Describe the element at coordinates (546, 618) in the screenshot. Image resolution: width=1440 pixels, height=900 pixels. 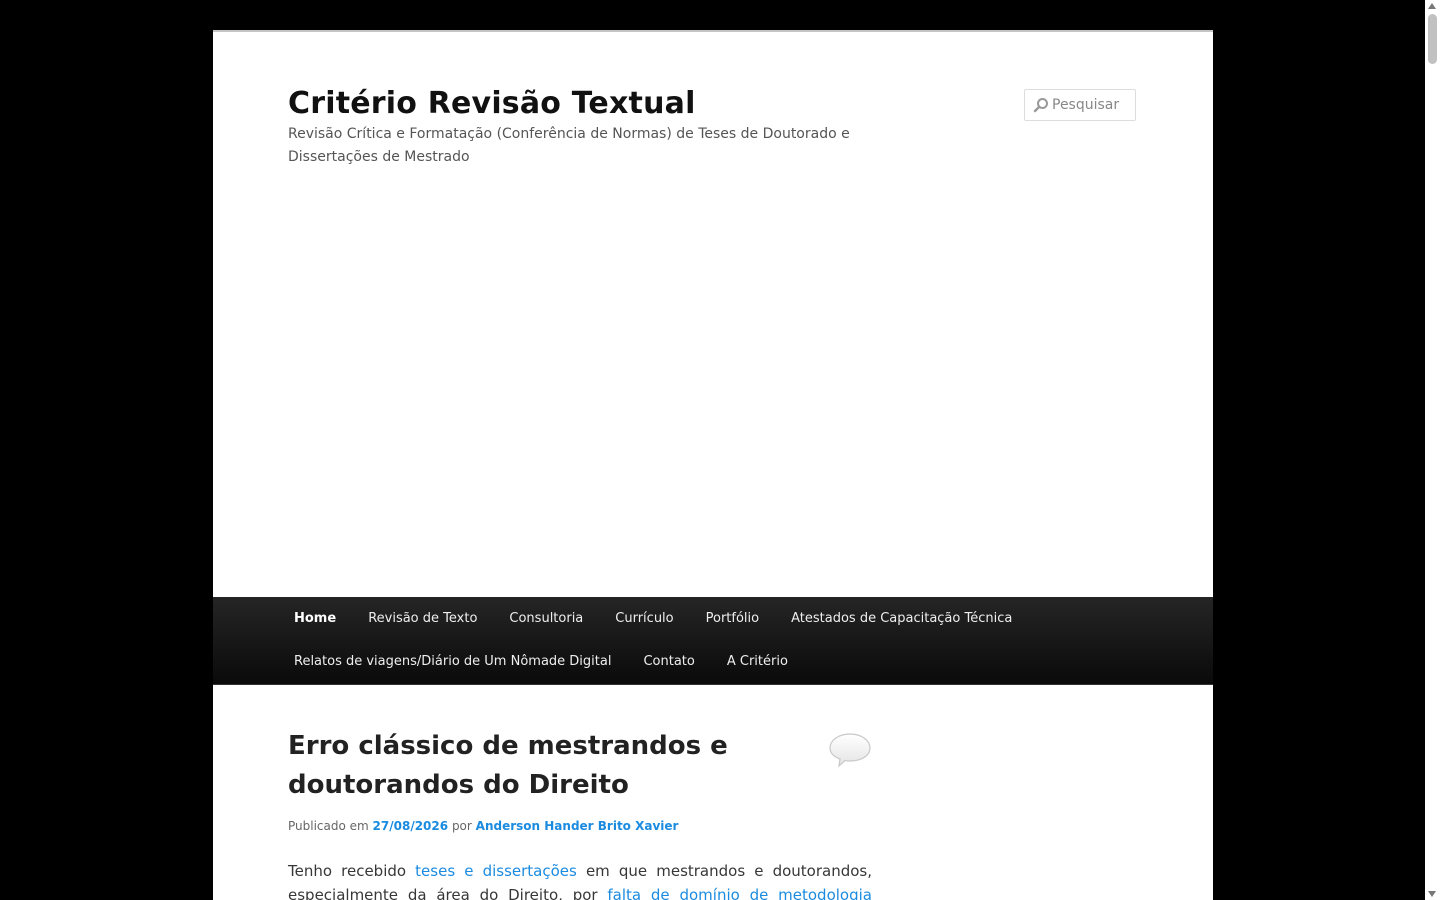
I see `nav-item-consultoria: Consultoria` at that location.